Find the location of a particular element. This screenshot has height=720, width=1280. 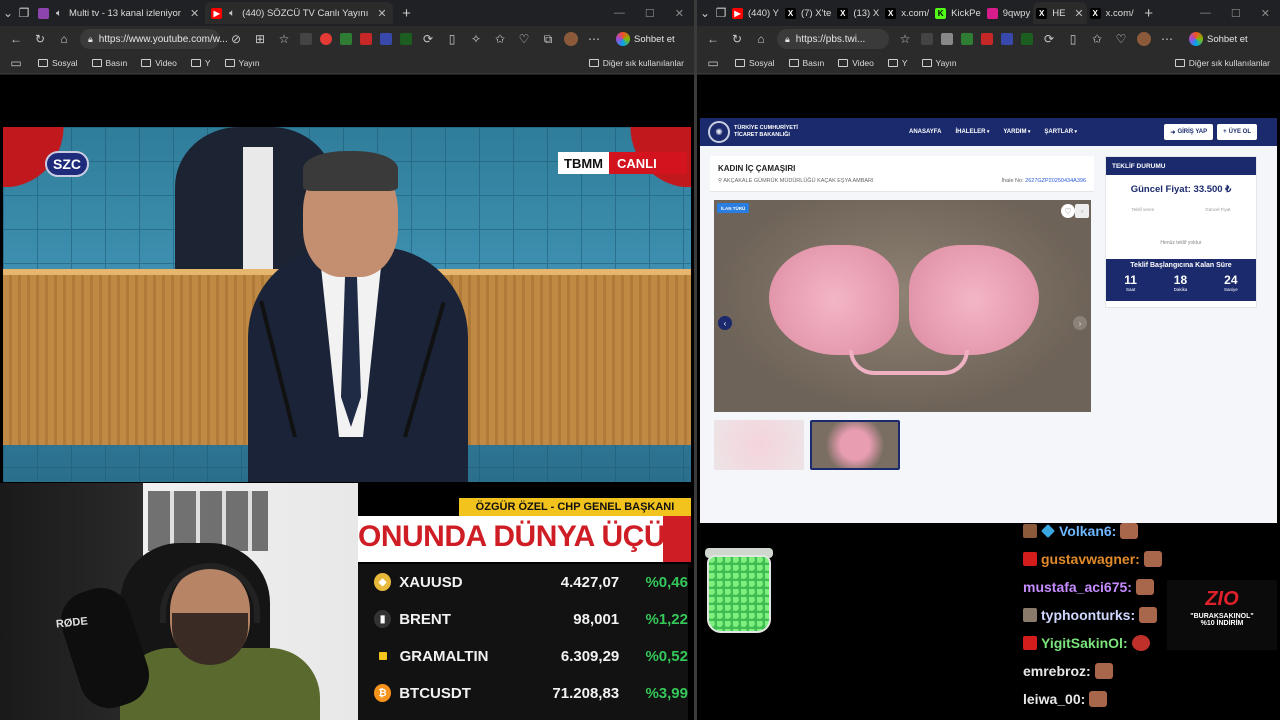

signup-button: + ÜYE OL is located at coordinates (1237, 132).